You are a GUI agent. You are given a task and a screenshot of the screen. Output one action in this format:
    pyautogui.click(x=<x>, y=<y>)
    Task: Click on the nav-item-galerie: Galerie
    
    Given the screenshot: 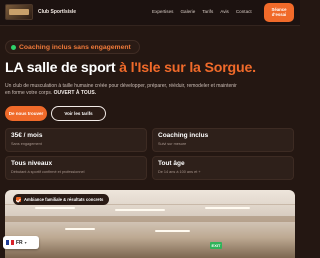 What is the action you would take?
    pyautogui.click(x=187, y=11)
    